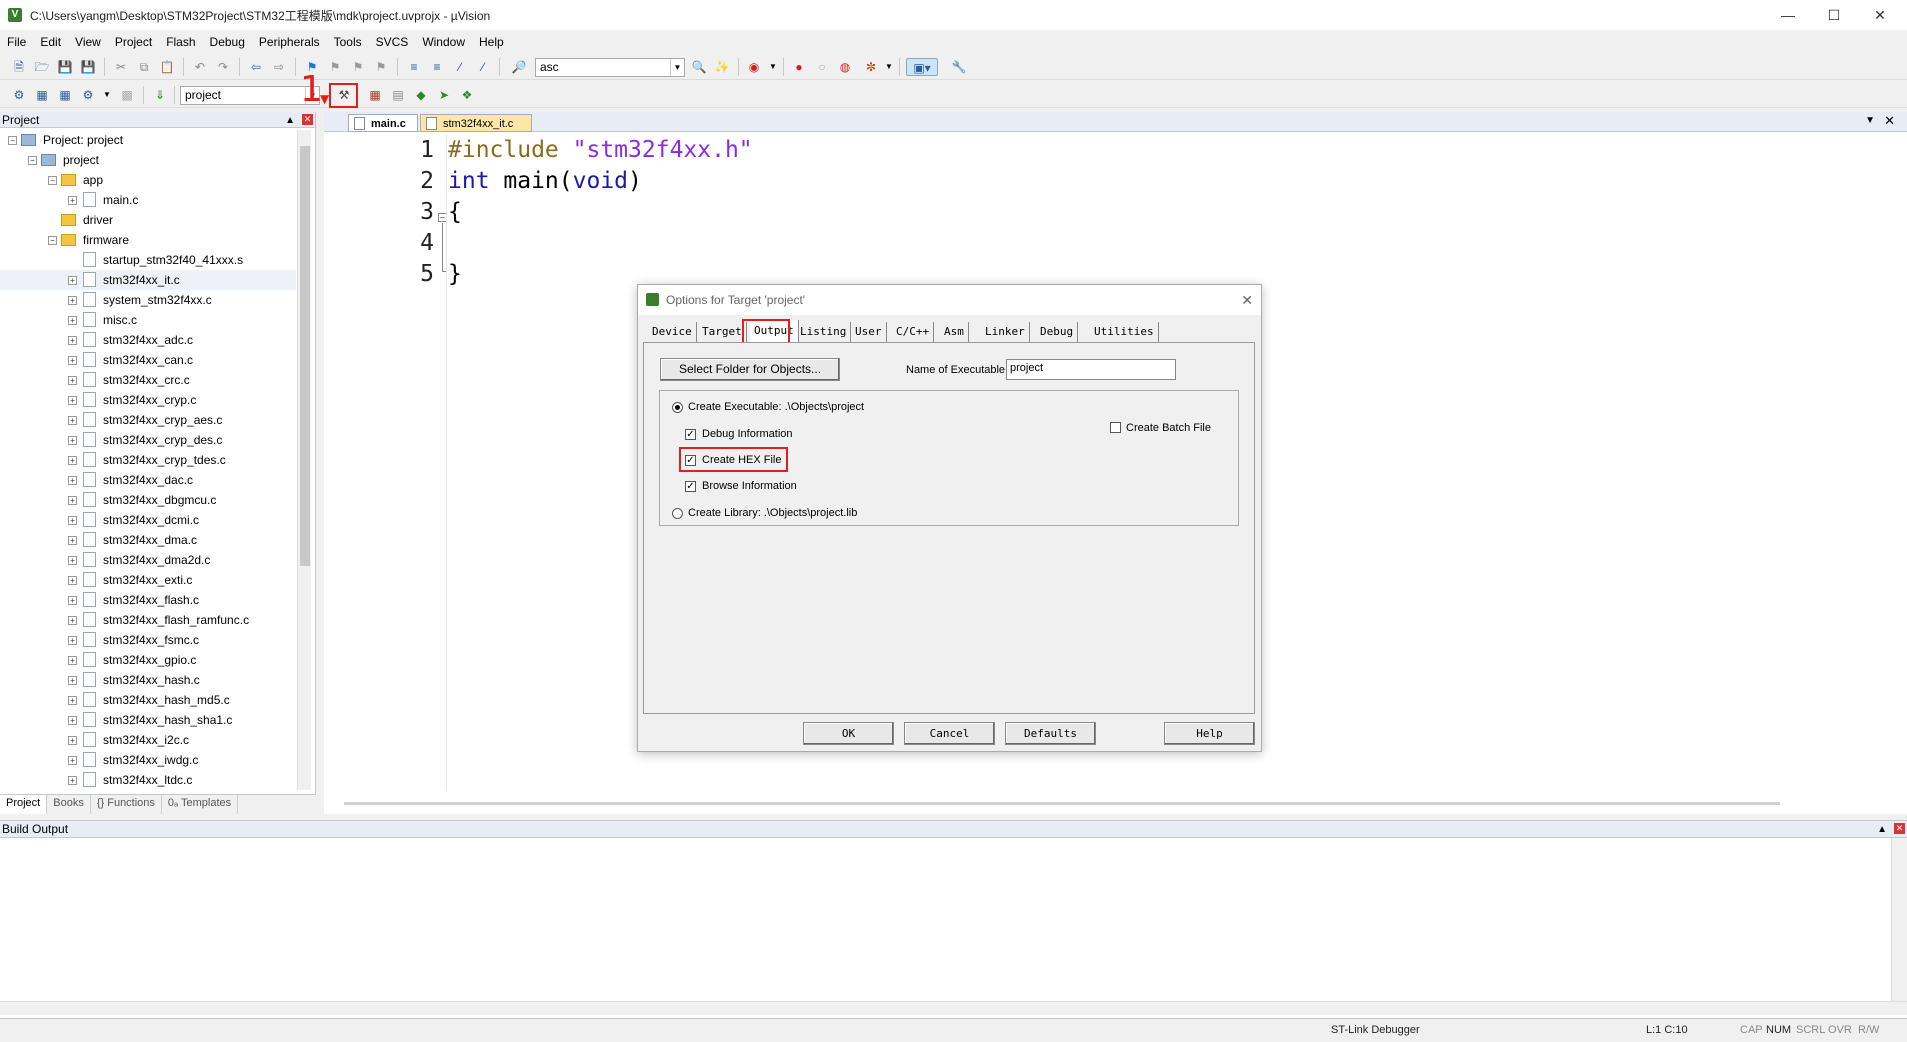 The width and height of the screenshot is (1907, 1042). I want to click on menu-debug: Debug, so click(227, 42).